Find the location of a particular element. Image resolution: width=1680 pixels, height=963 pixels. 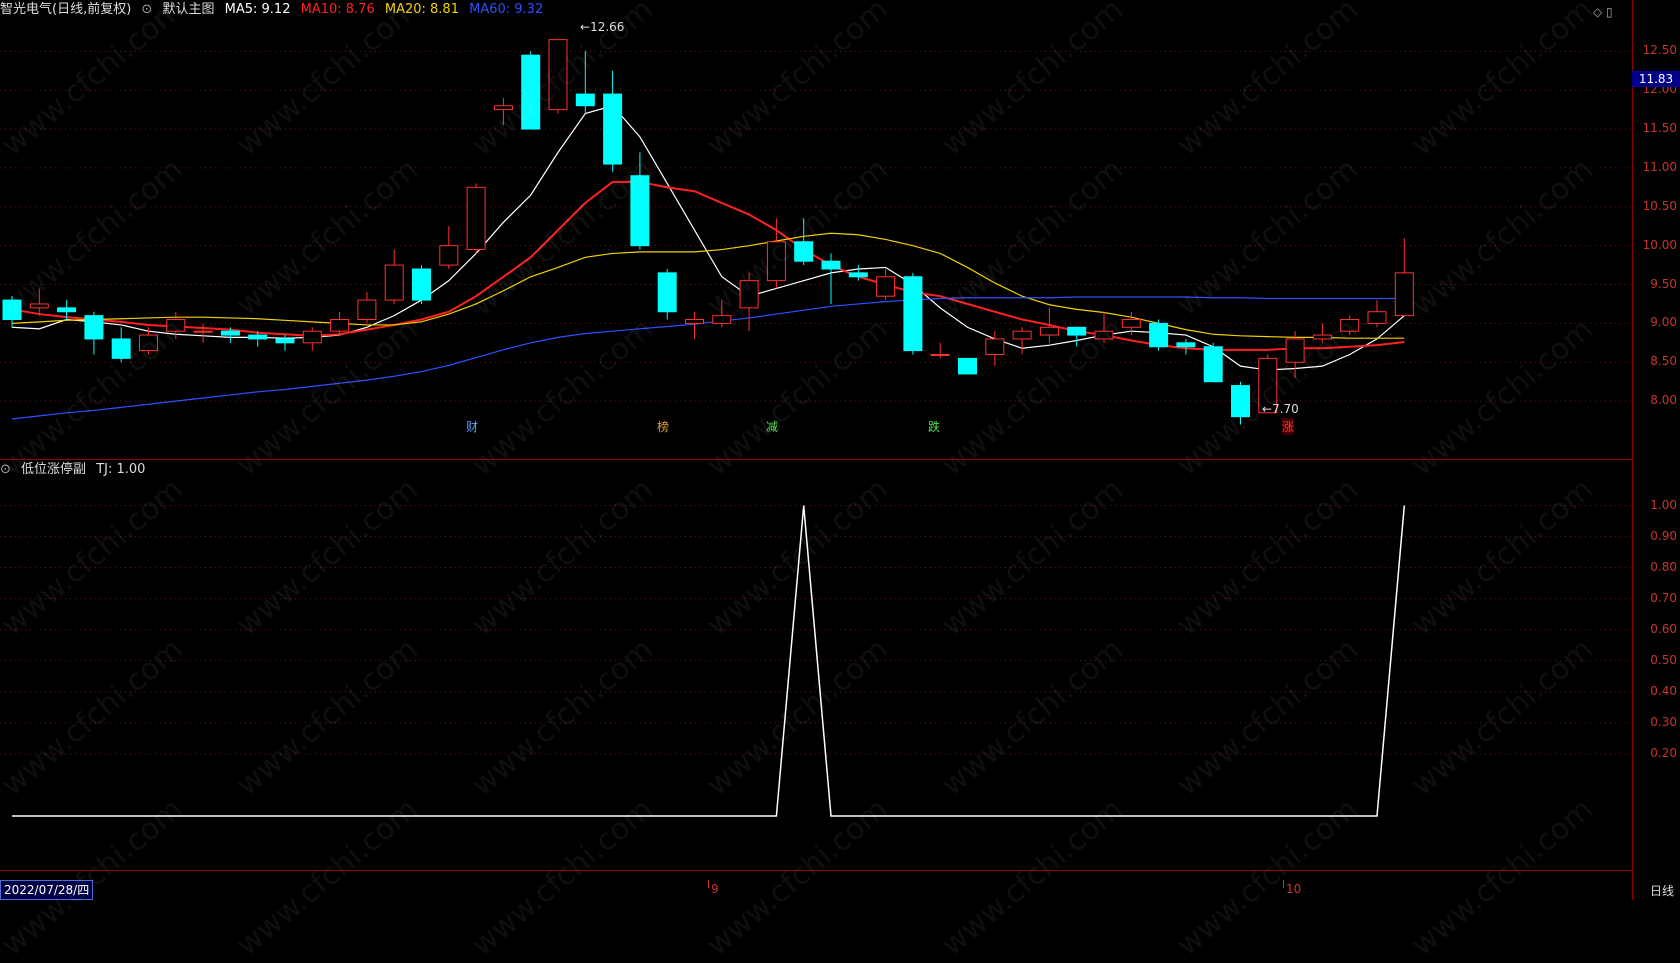

window-control-icons: ◇ ▯ is located at coordinates (1603, 12).